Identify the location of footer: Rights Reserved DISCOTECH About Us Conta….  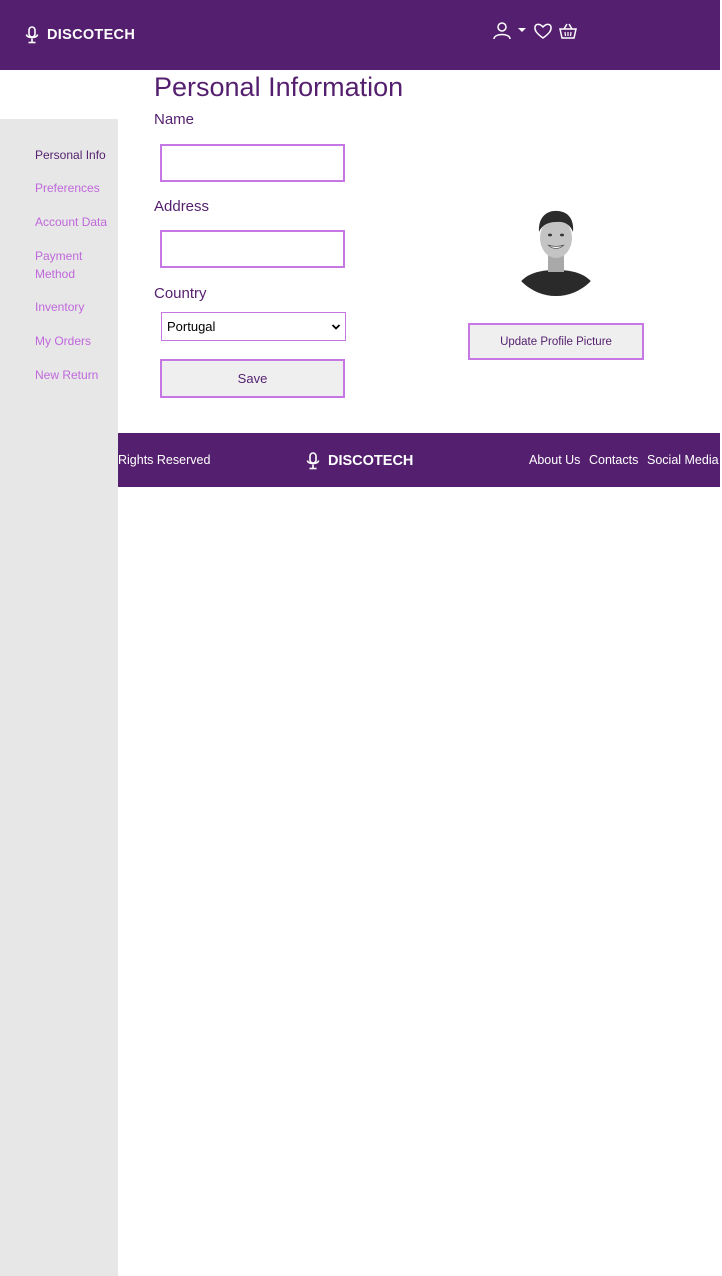
(419, 460).